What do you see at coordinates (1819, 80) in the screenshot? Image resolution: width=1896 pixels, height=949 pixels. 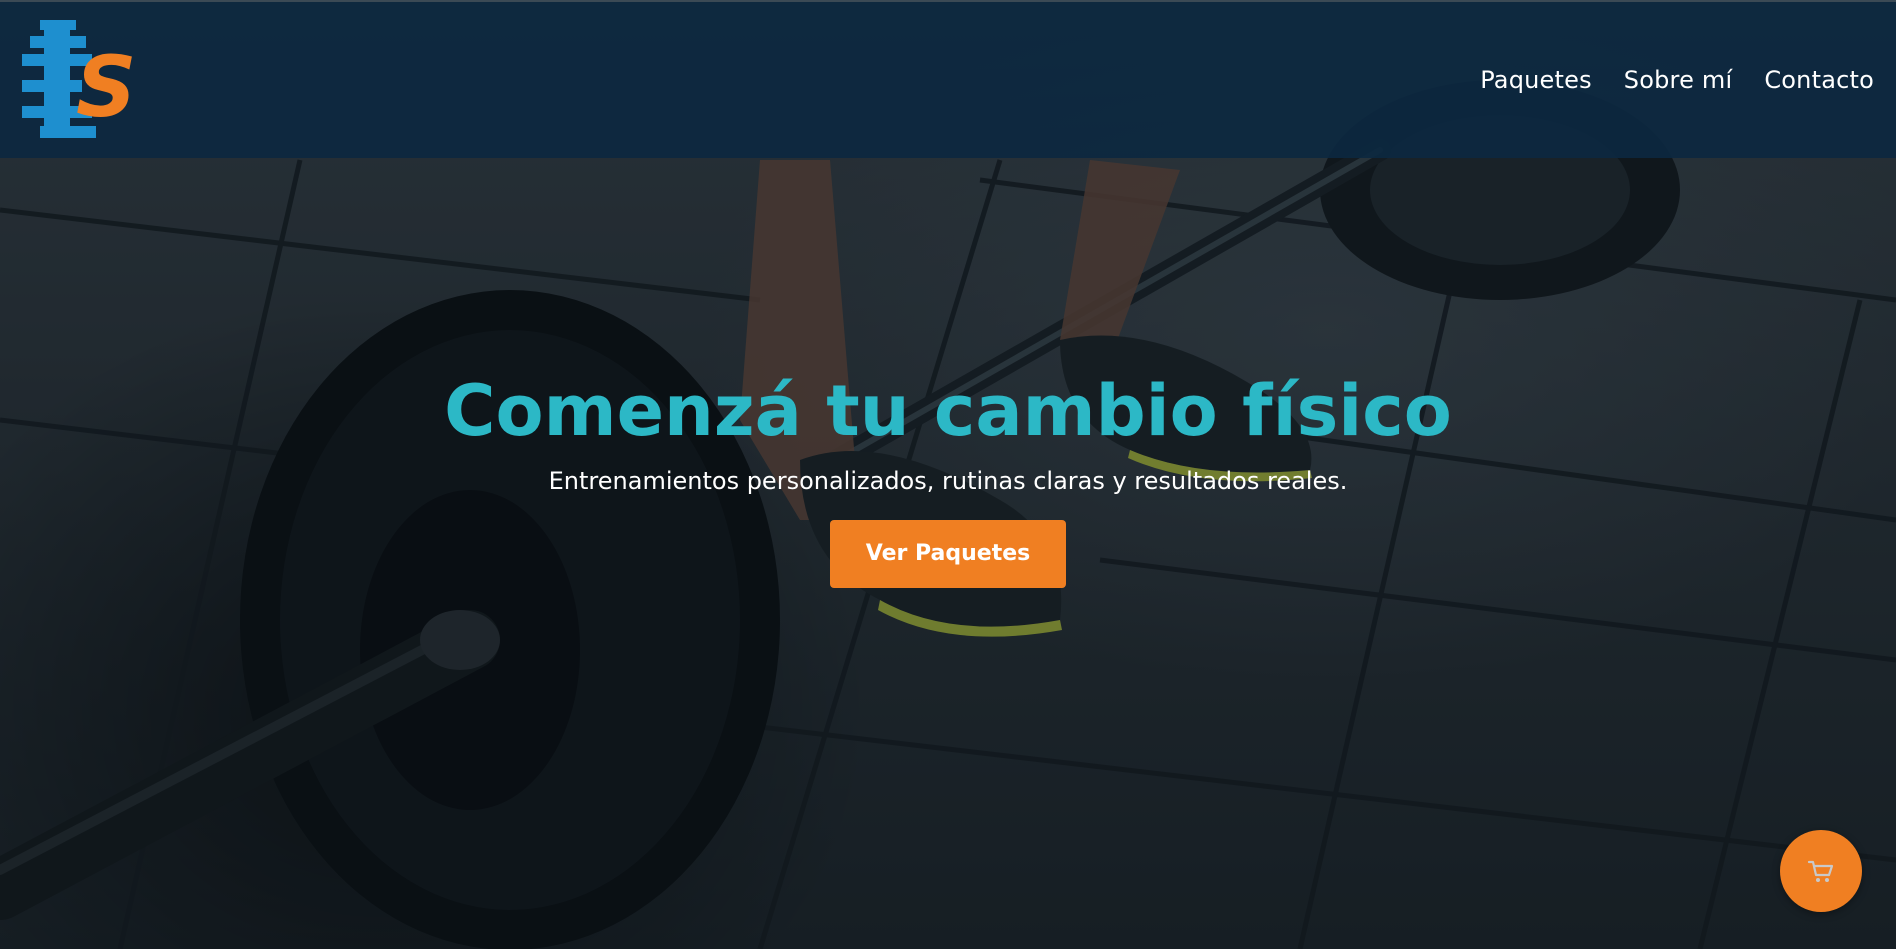 I see `nav-link-contacto: Contacto` at bounding box center [1819, 80].